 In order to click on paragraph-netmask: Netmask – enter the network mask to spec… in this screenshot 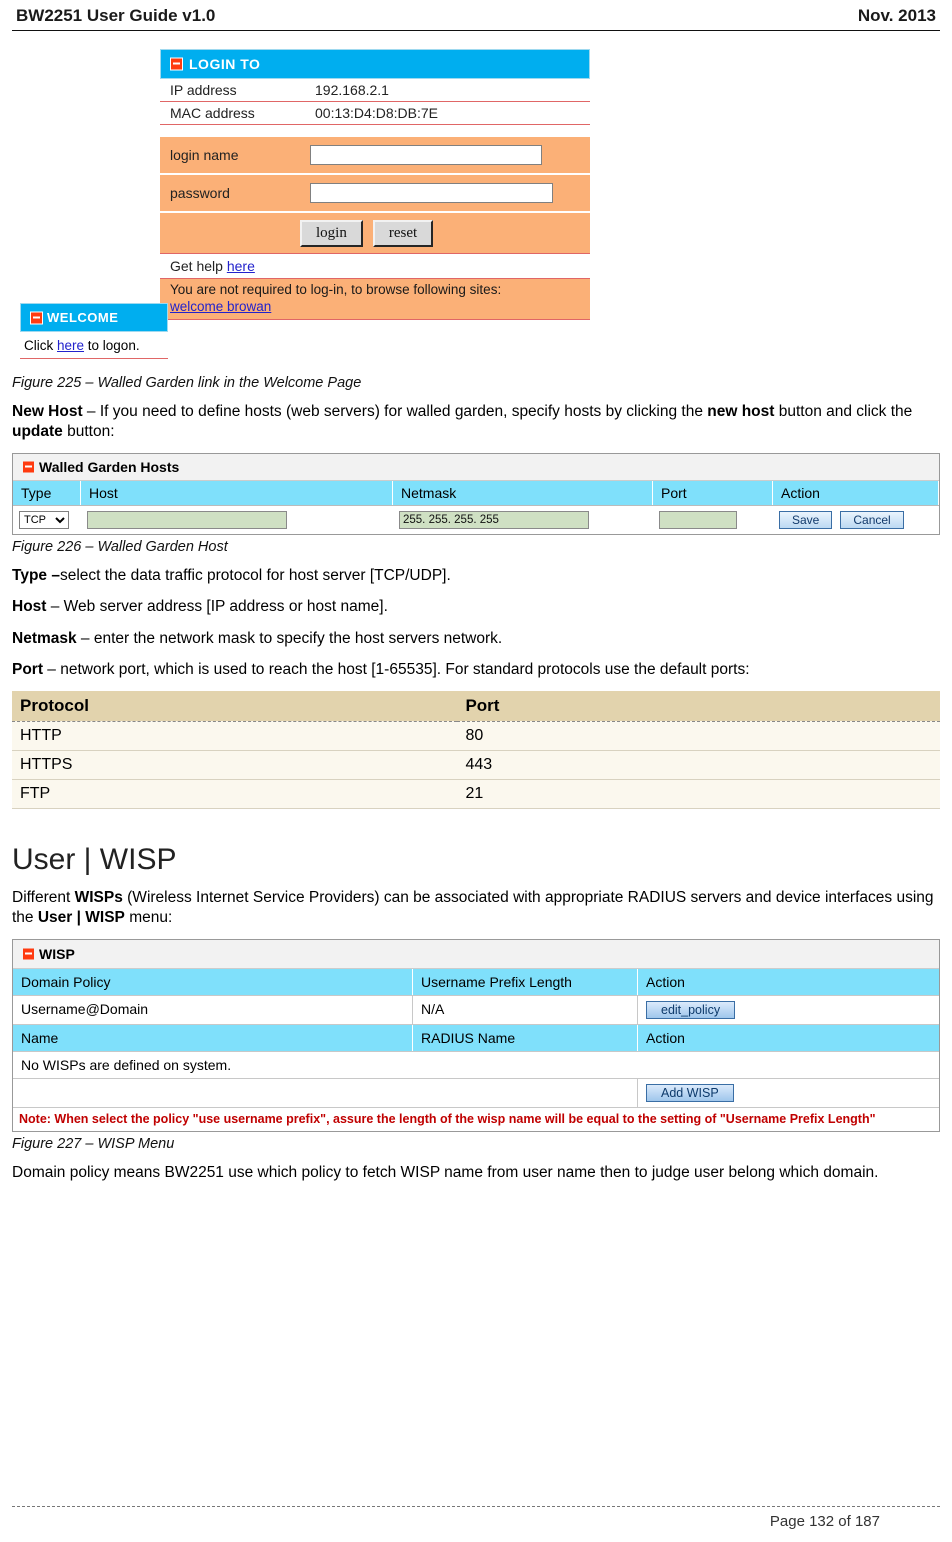, I will do `click(476, 639)`.